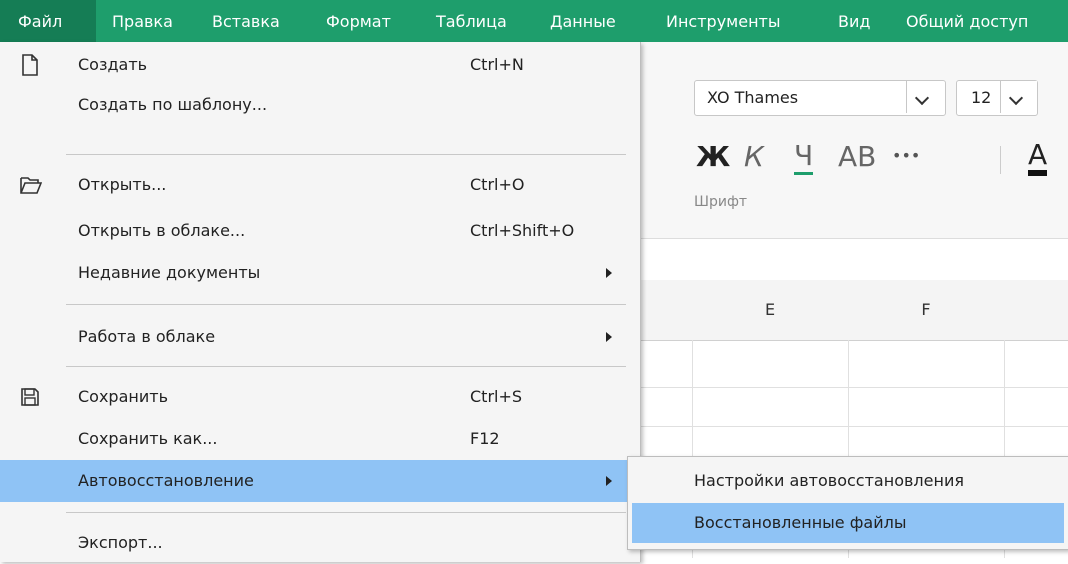  I want to click on new-document-icon, so click(30, 65).